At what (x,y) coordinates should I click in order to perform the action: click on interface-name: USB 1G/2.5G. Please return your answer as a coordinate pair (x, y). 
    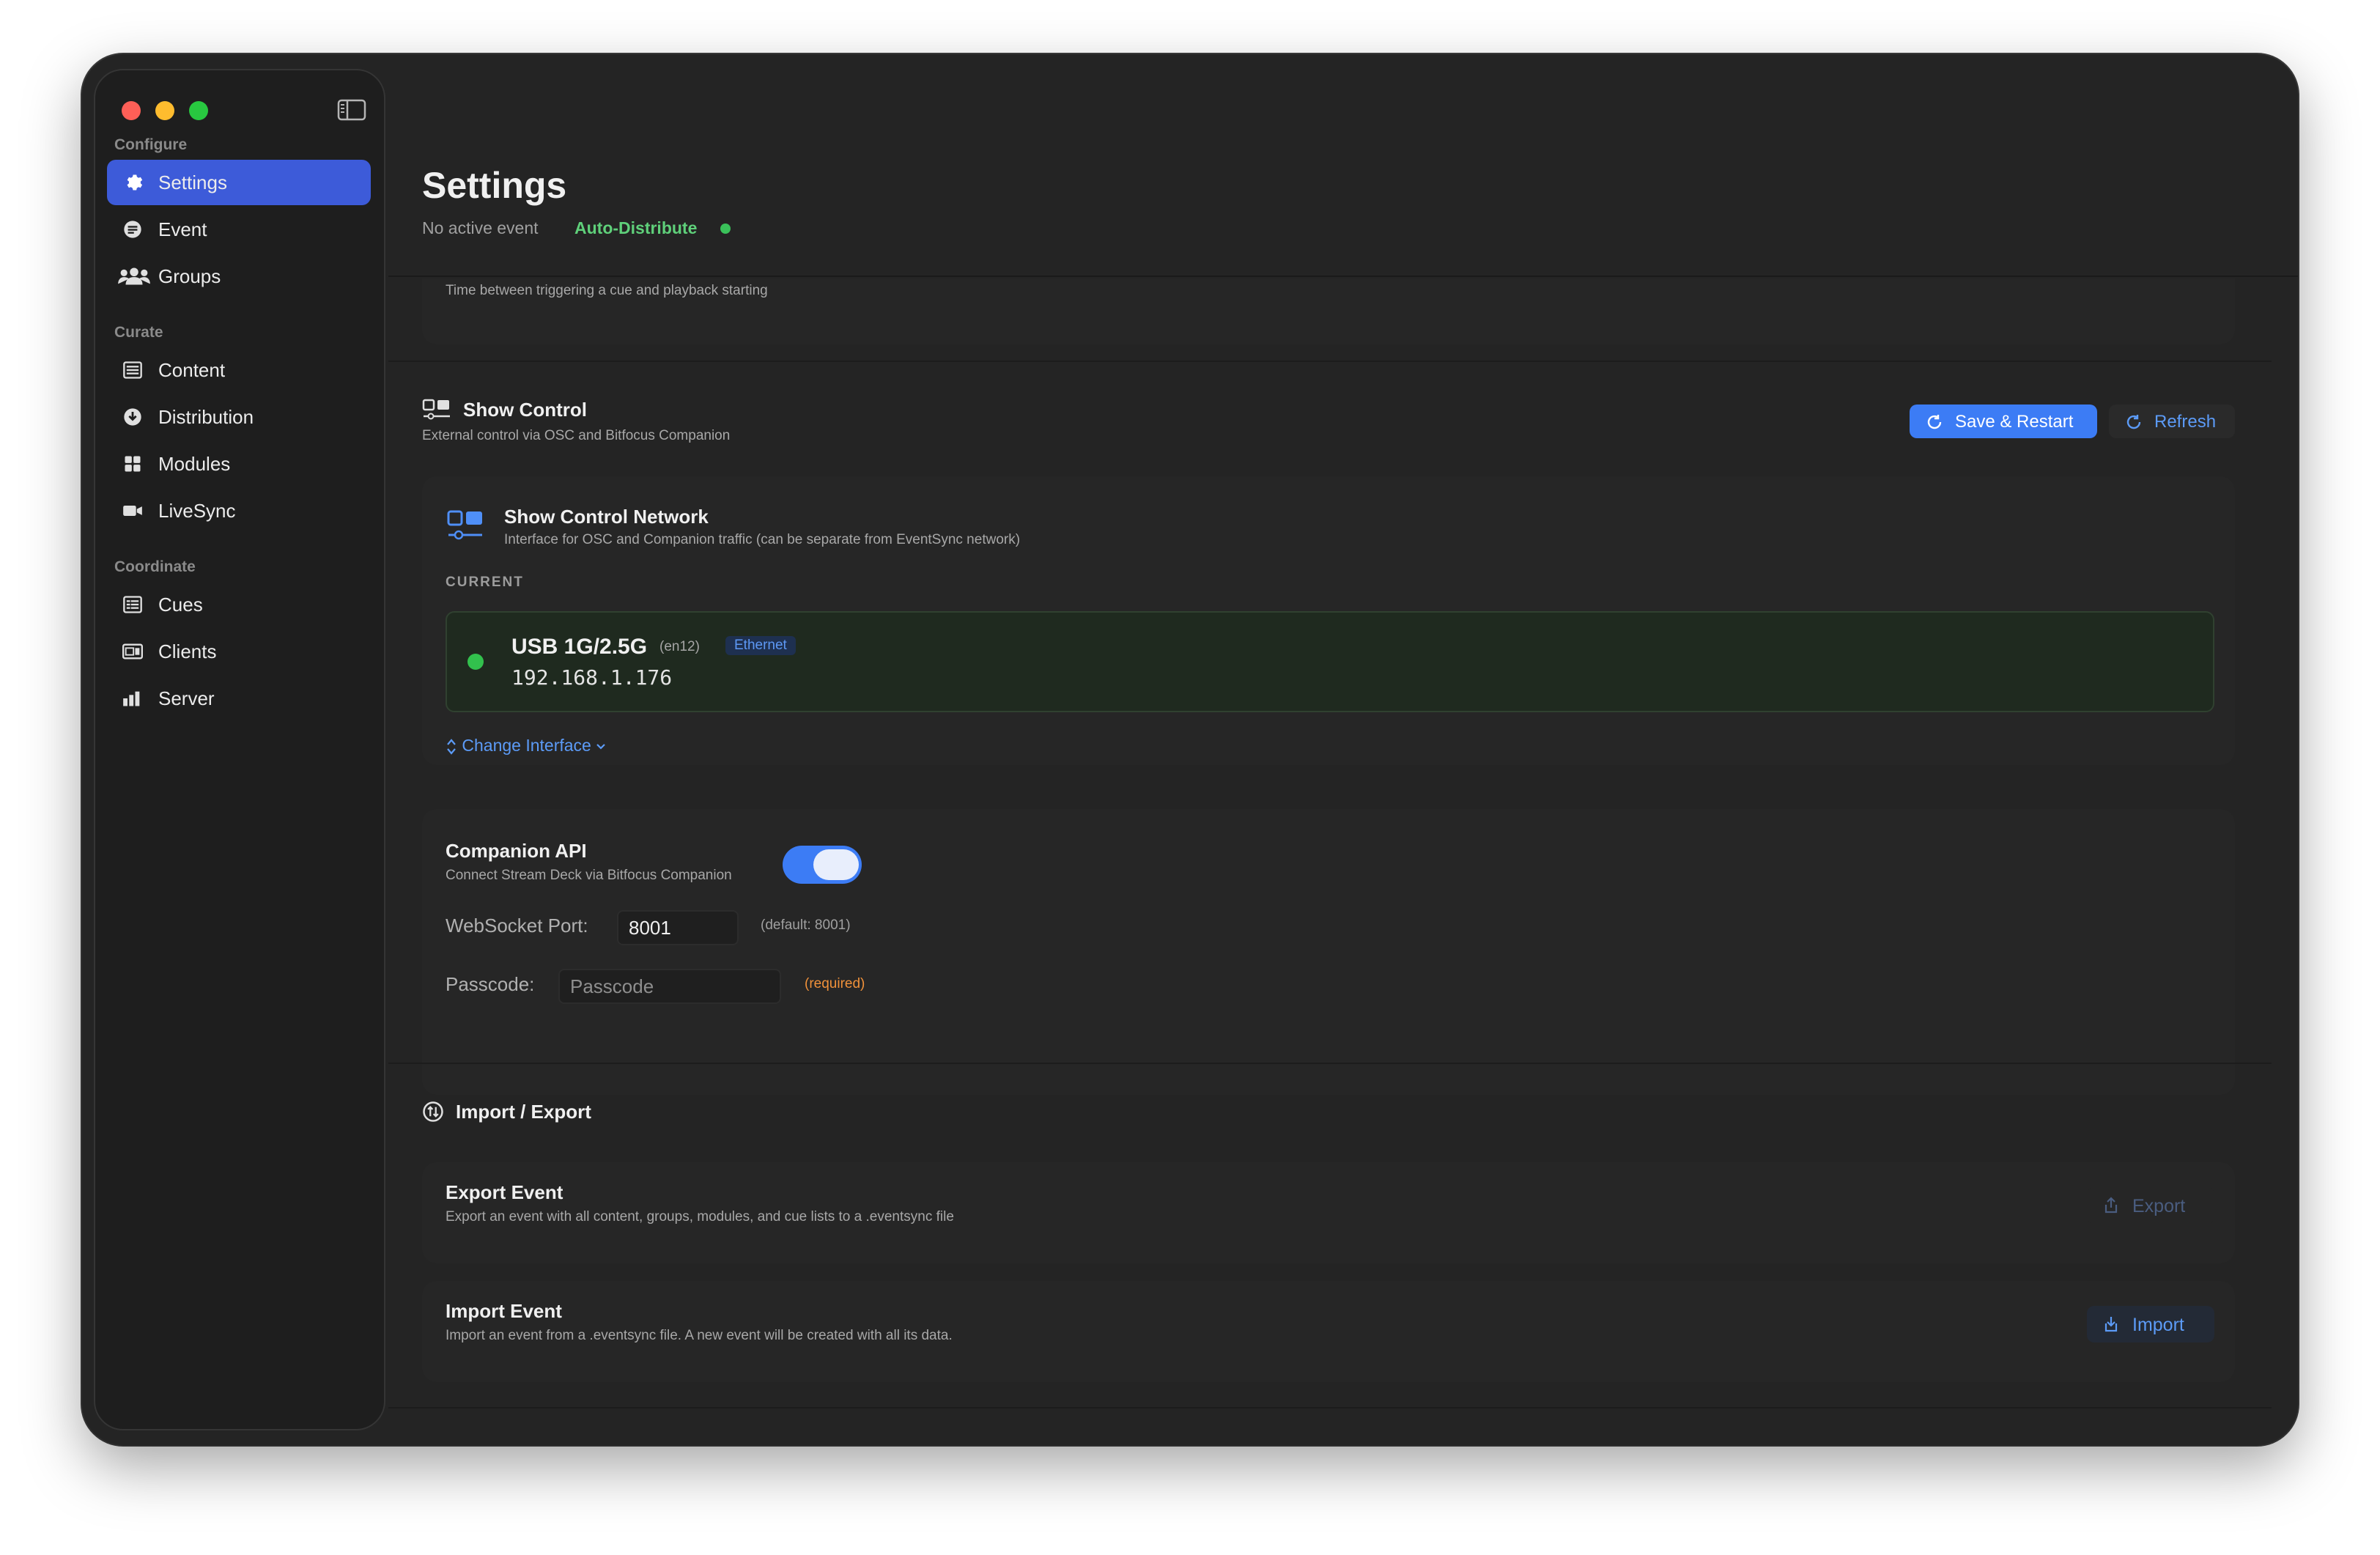
    Looking at the image, I should click on (579, 647).